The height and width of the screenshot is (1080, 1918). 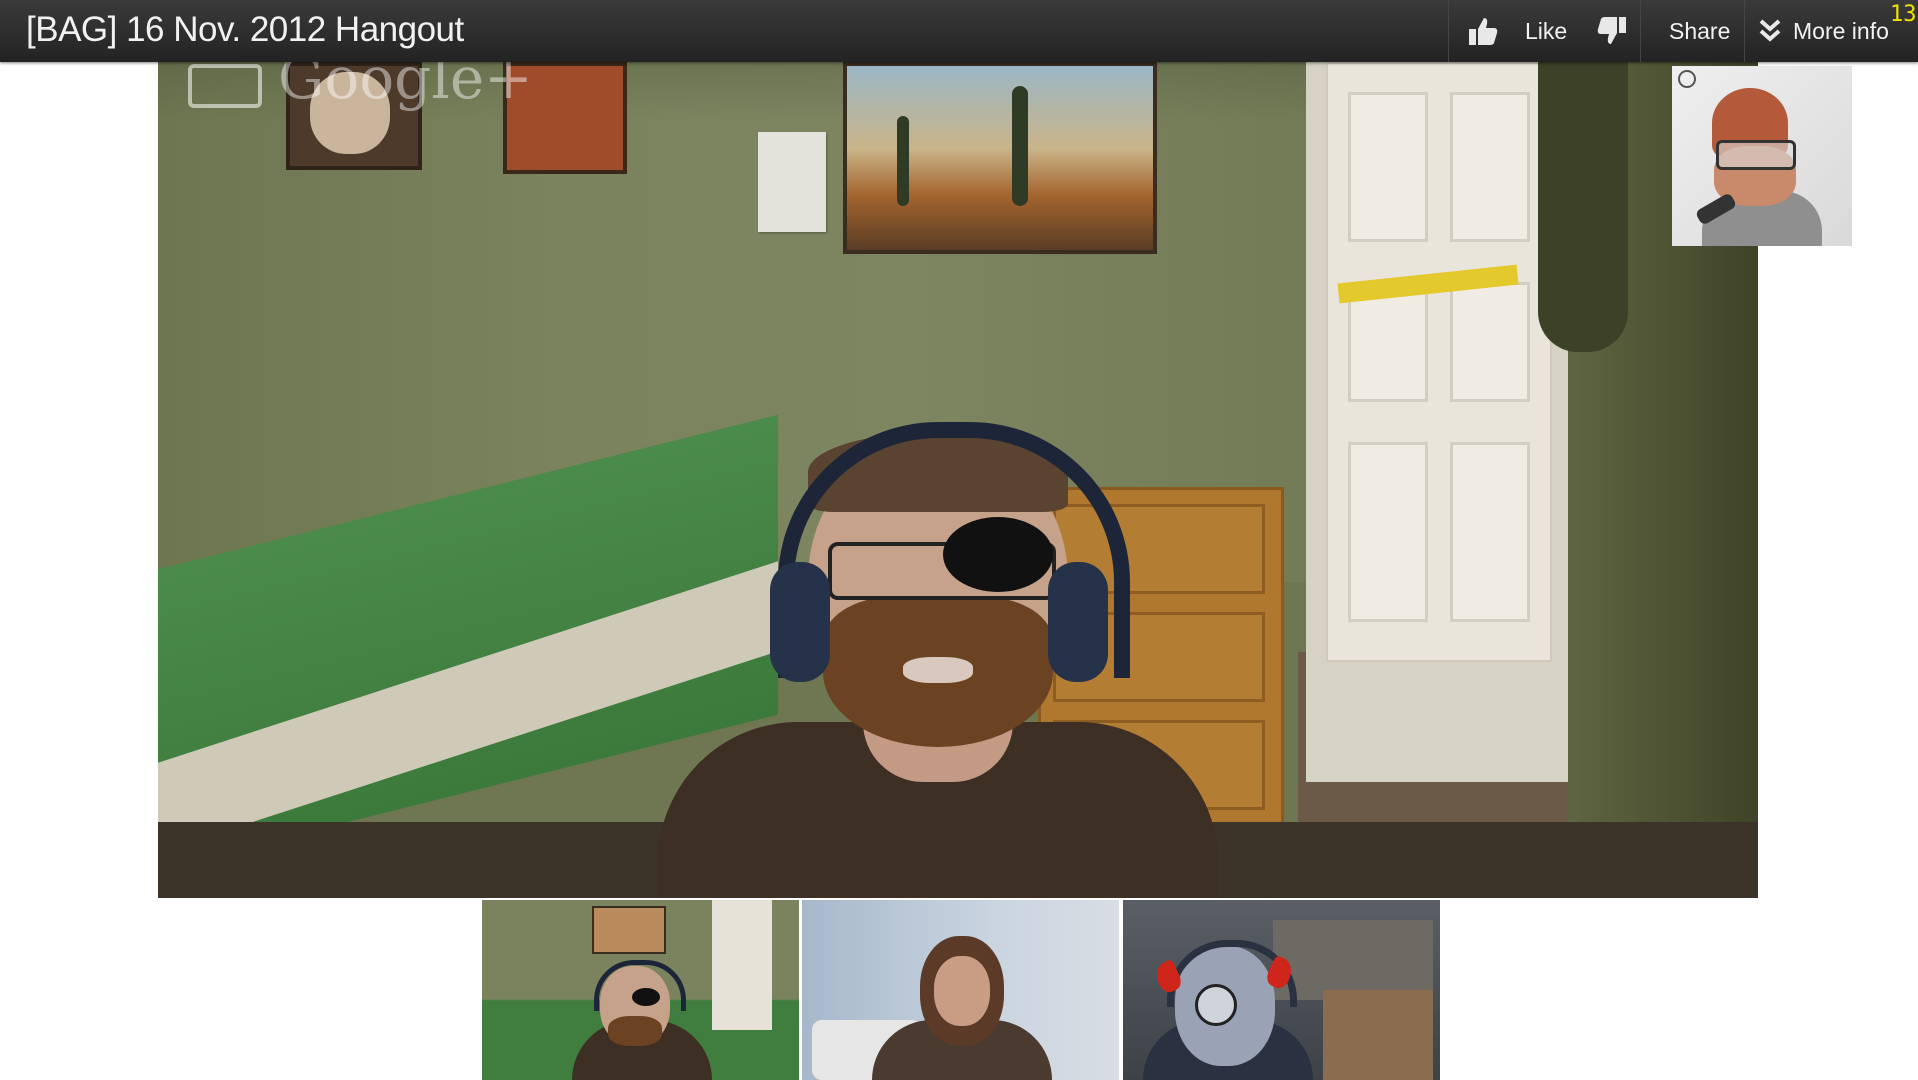 I want to click on google-plus-watermark: Google+, so click(x=405, y=87).